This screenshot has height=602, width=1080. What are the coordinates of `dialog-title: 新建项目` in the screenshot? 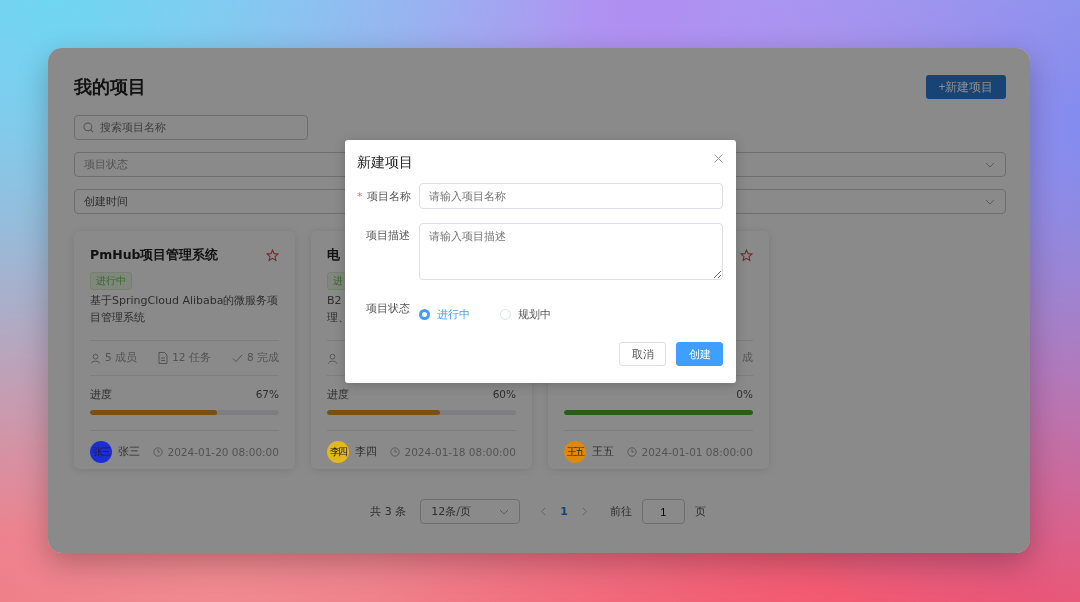 It's located at (385, 163).